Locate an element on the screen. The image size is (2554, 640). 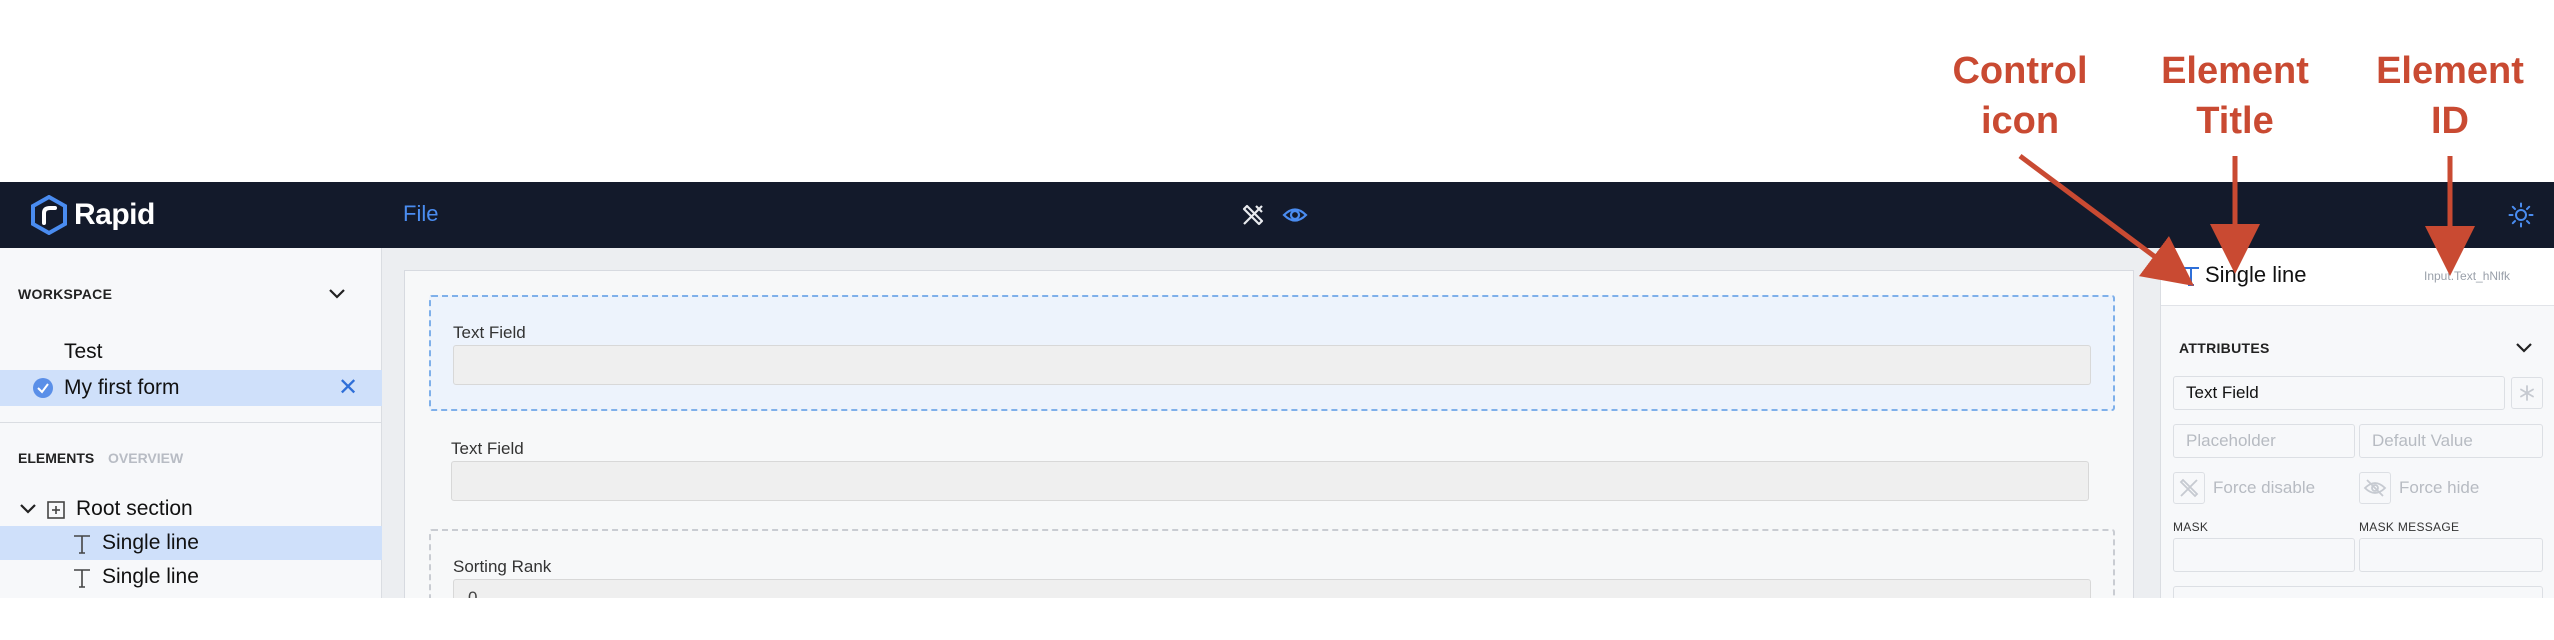
mask-message-input is located at coordinates (2451, 555).